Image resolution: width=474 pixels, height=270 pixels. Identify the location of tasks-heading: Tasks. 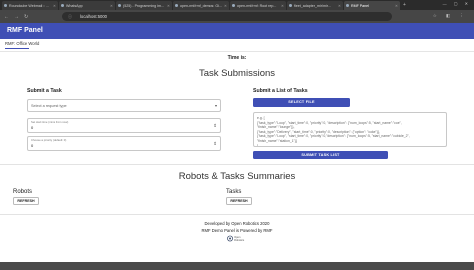
(234, 192).